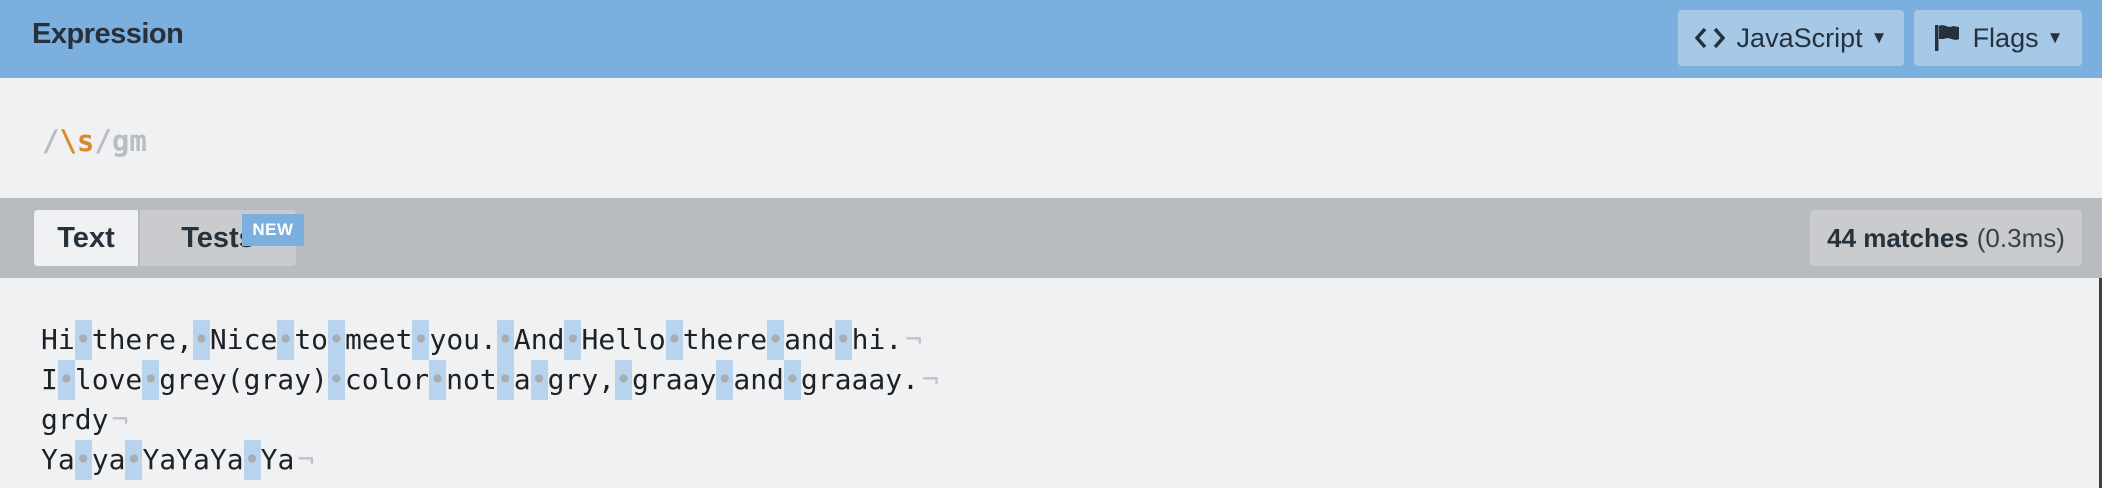 This screenshot has height=488, width=2102. Describe the element at coordinates (103, 141) in the screenshot. I see `close-delimiter: /` at that location.